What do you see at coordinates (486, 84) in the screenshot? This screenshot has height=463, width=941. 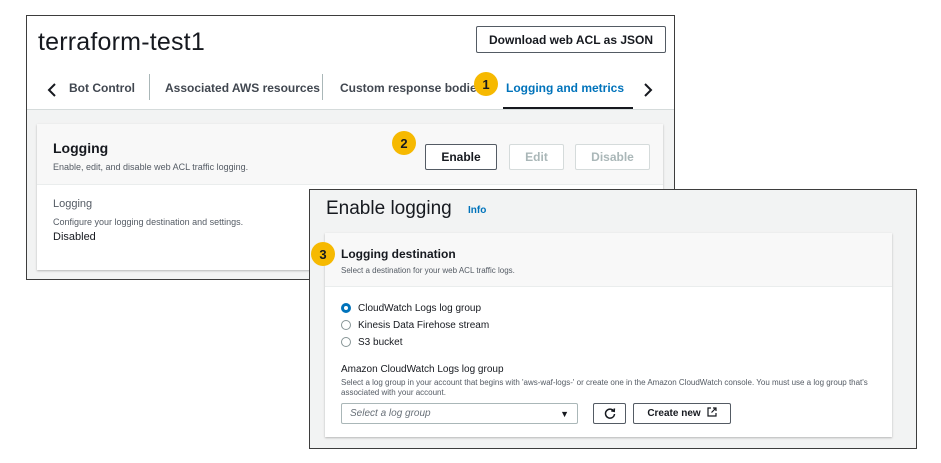 I see `callout-badge-1: 1` at bounding box center [486, 84].